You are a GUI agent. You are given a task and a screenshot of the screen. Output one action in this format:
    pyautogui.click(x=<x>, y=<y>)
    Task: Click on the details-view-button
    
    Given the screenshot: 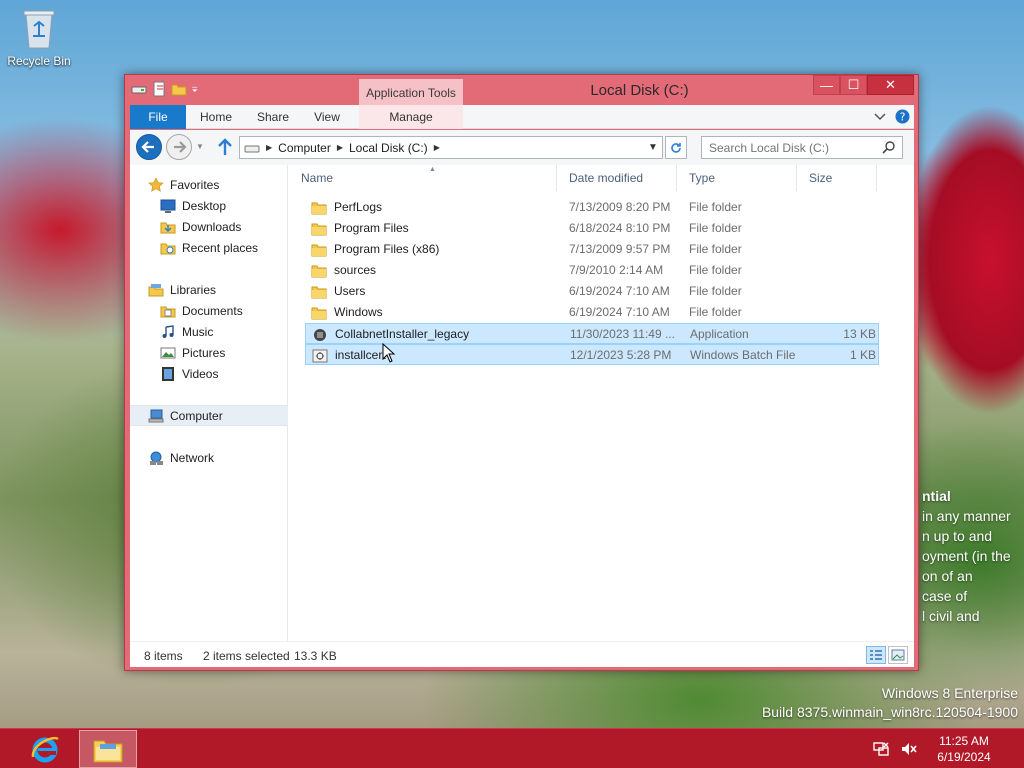 What is the action you would take?
    pyautogui.click(x=876, y=655)
    